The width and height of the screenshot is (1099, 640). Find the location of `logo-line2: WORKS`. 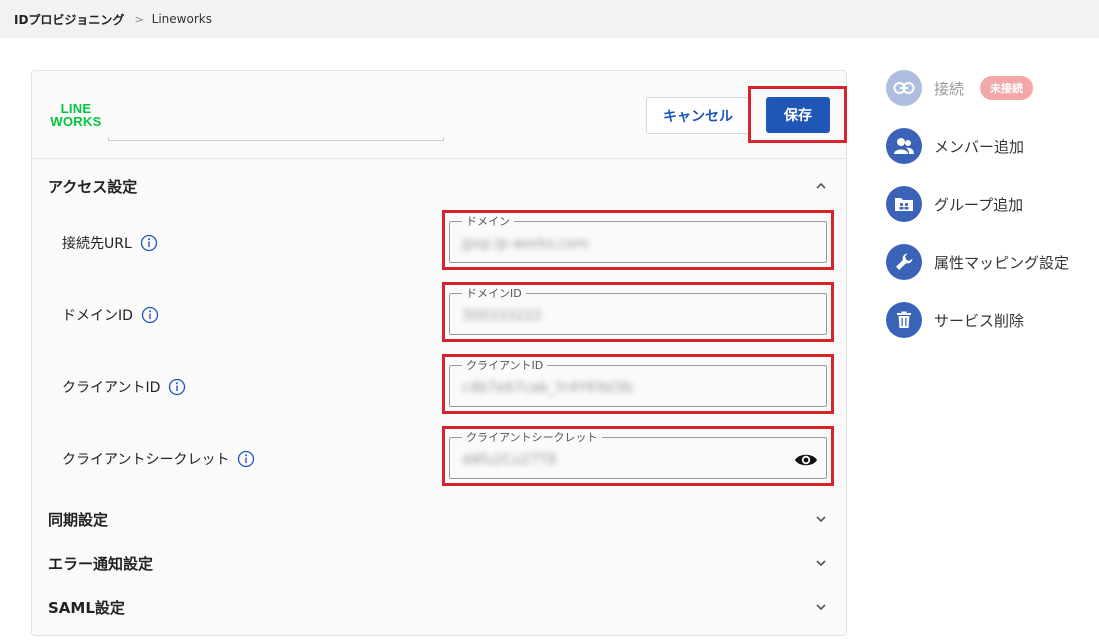

logo-line2: WORKS is located at coordinates (76, 121).